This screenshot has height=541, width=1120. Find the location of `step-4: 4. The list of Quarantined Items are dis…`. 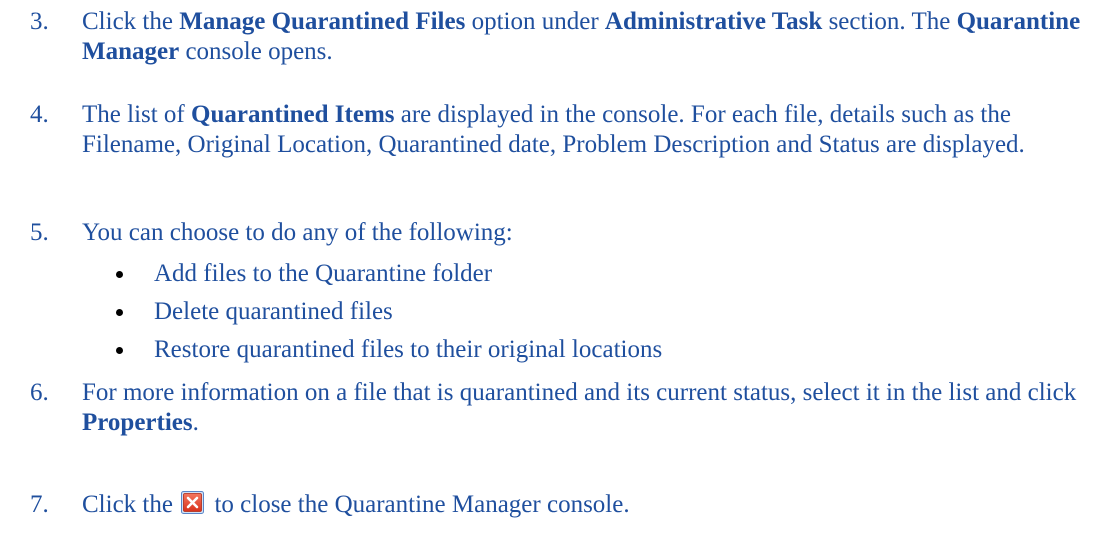

step-4: 4. The list of Quarantined Items are dis… is located at coordinates (570, 130).